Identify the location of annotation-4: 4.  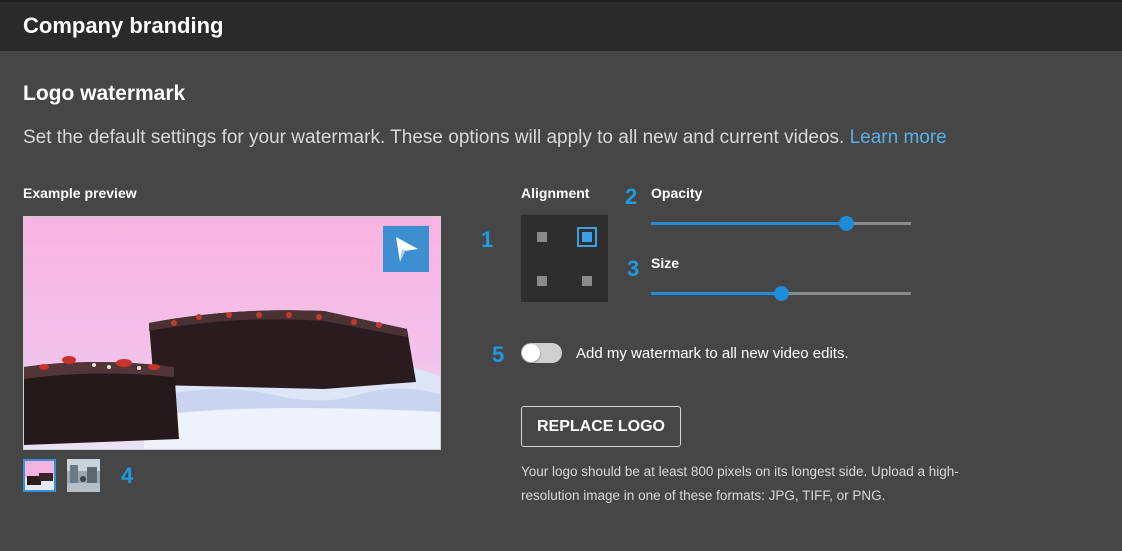
(127, 475).